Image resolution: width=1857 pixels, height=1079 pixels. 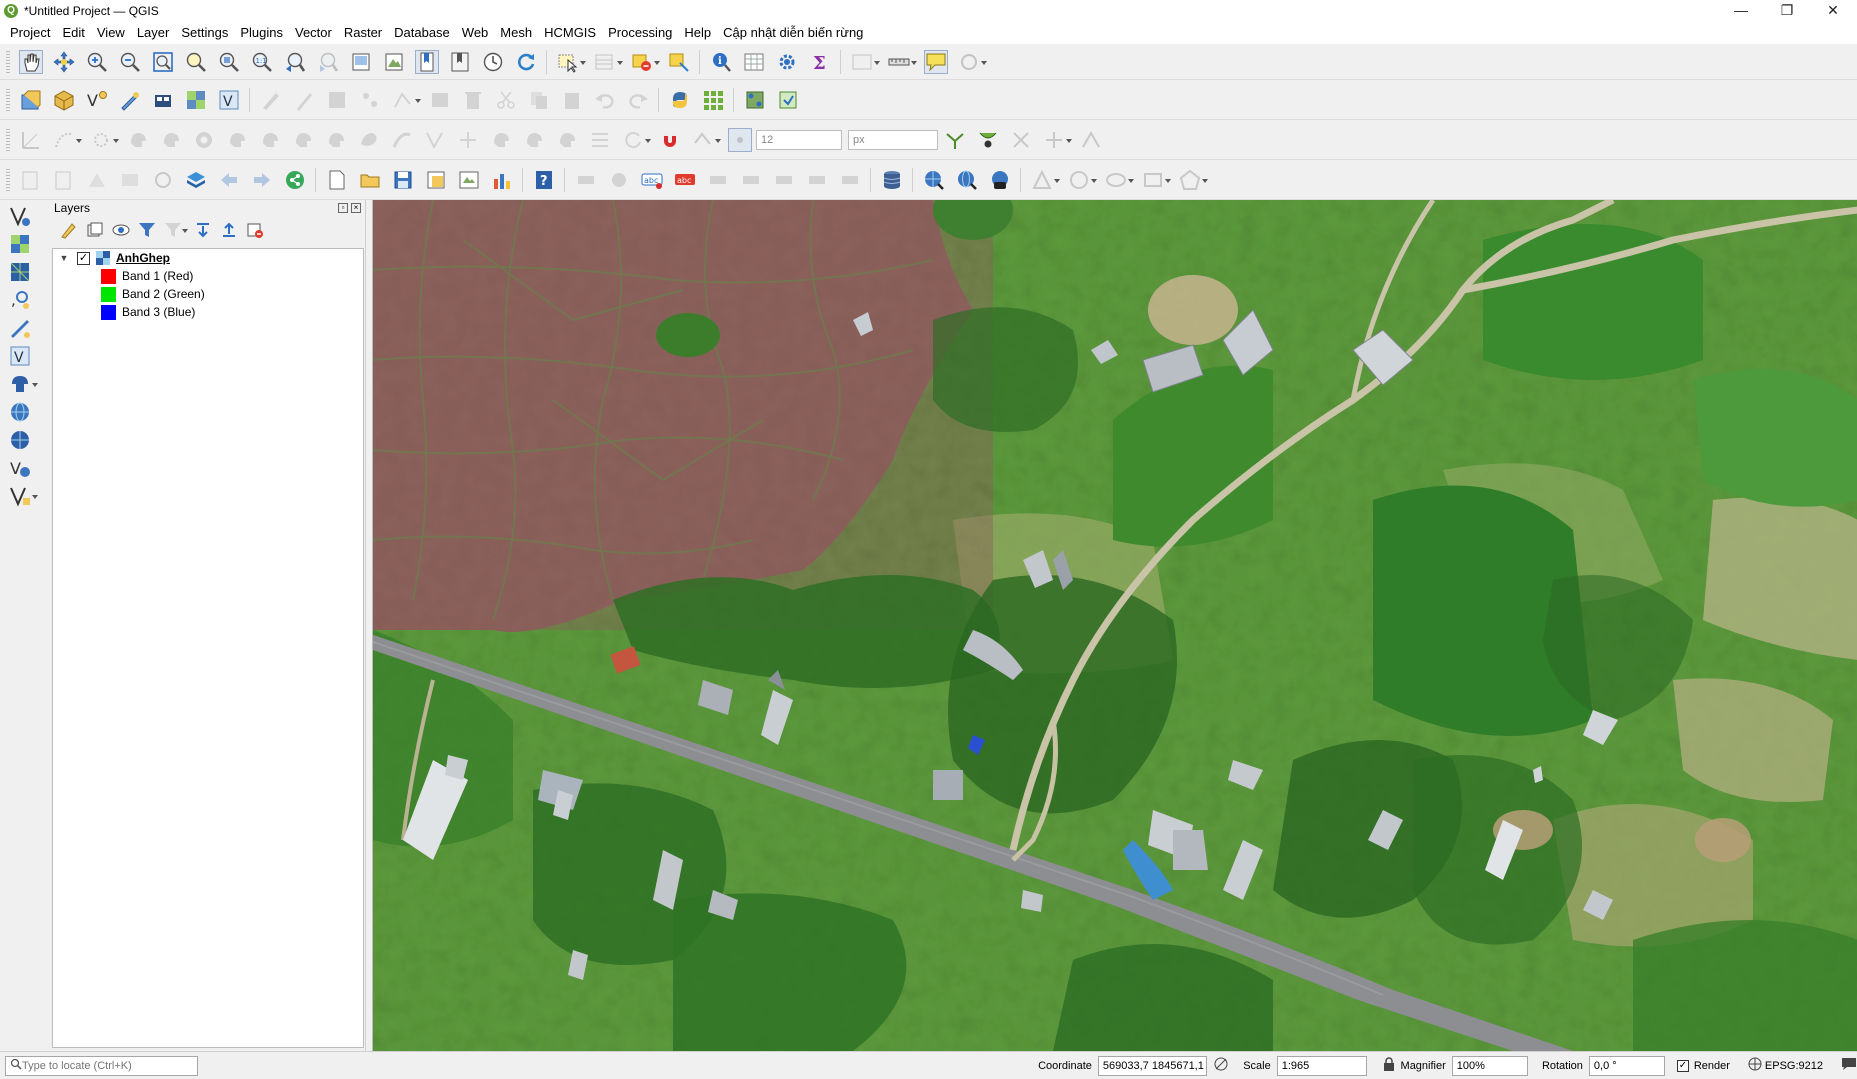 What do you see at coordinates (1849, 1065) in the screenshot?
I see `messages-icon` at bounding box center [1849, 1065].